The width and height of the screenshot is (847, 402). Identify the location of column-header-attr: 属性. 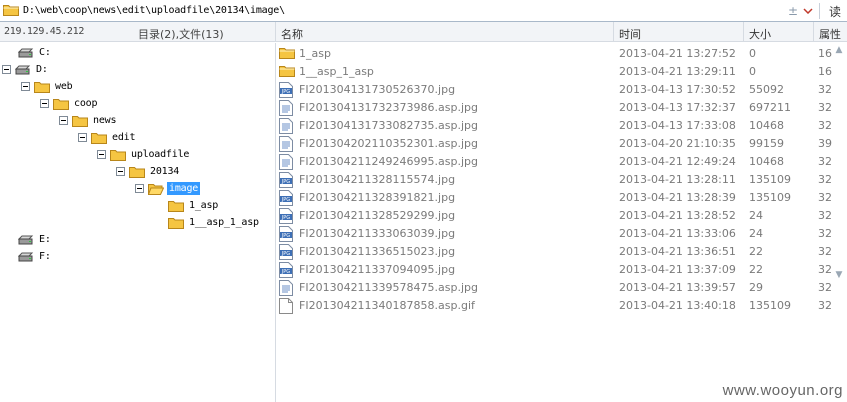
(830, 34).